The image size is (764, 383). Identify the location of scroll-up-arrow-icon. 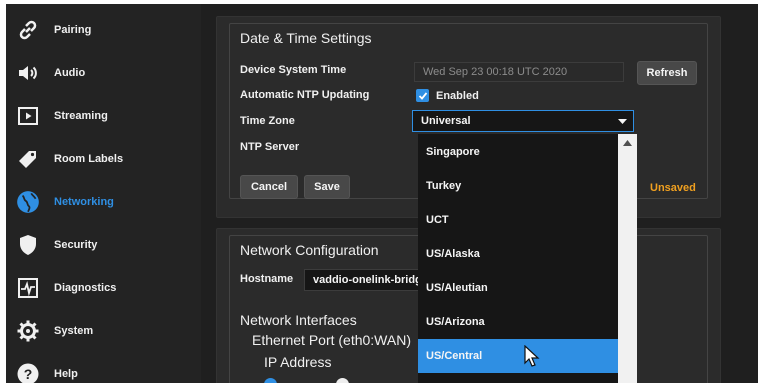
(627, 143).